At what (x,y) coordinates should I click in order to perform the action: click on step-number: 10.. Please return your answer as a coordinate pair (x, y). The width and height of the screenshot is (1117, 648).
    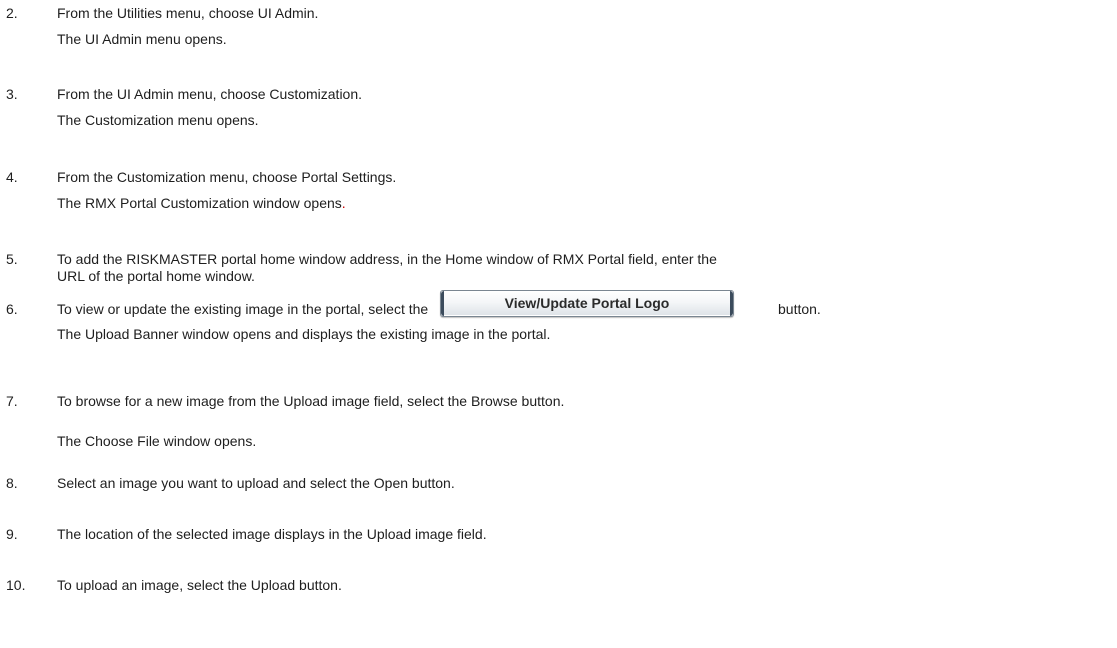
    Looking at the image, I should click on (16, 585).